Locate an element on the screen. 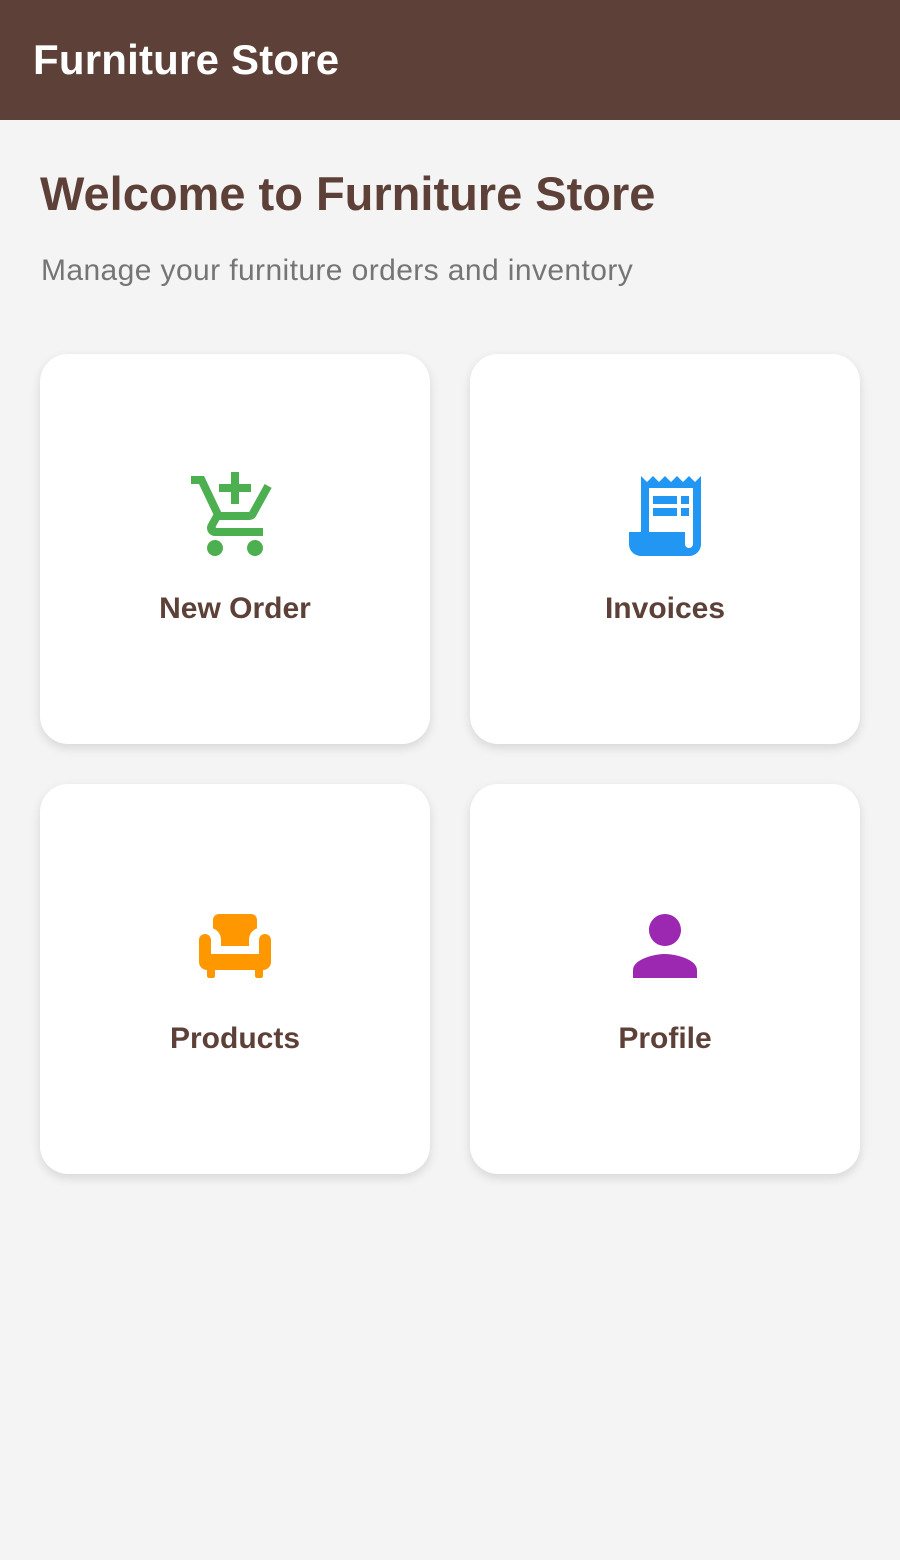  receipt-icon is located at coordinates (665, 516).